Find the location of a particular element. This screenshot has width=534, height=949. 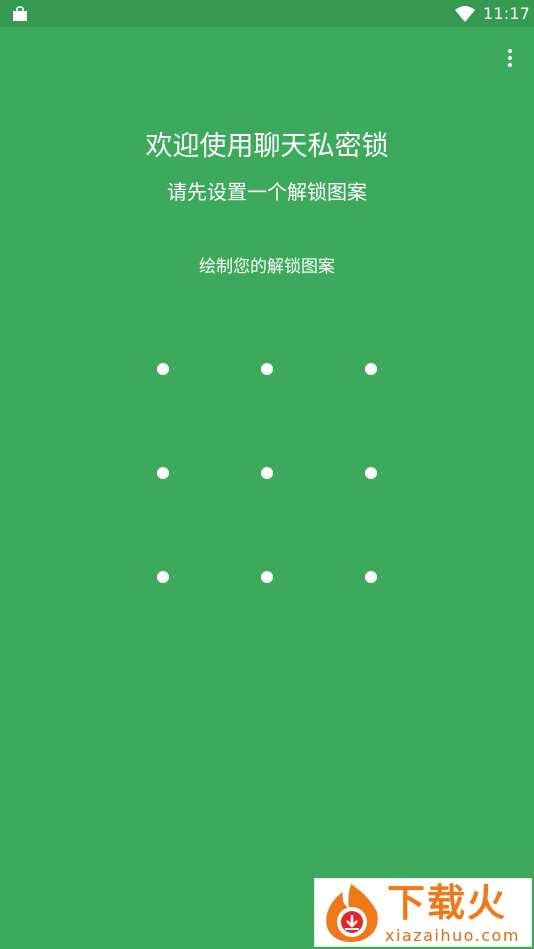

more-vert-icon is located at coordinates (510, 51).